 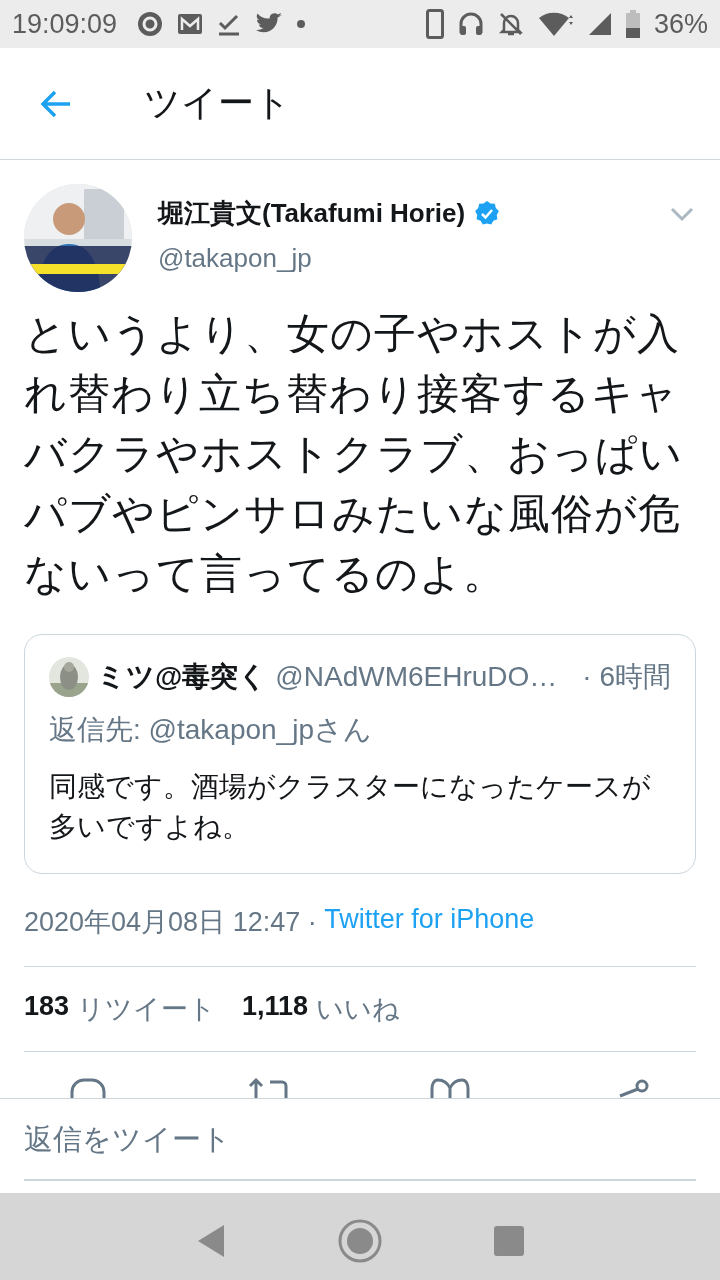 I want to click on tweet-timestamp: 2020年04月08日 12:47 ·, so click(x=171, y=922).